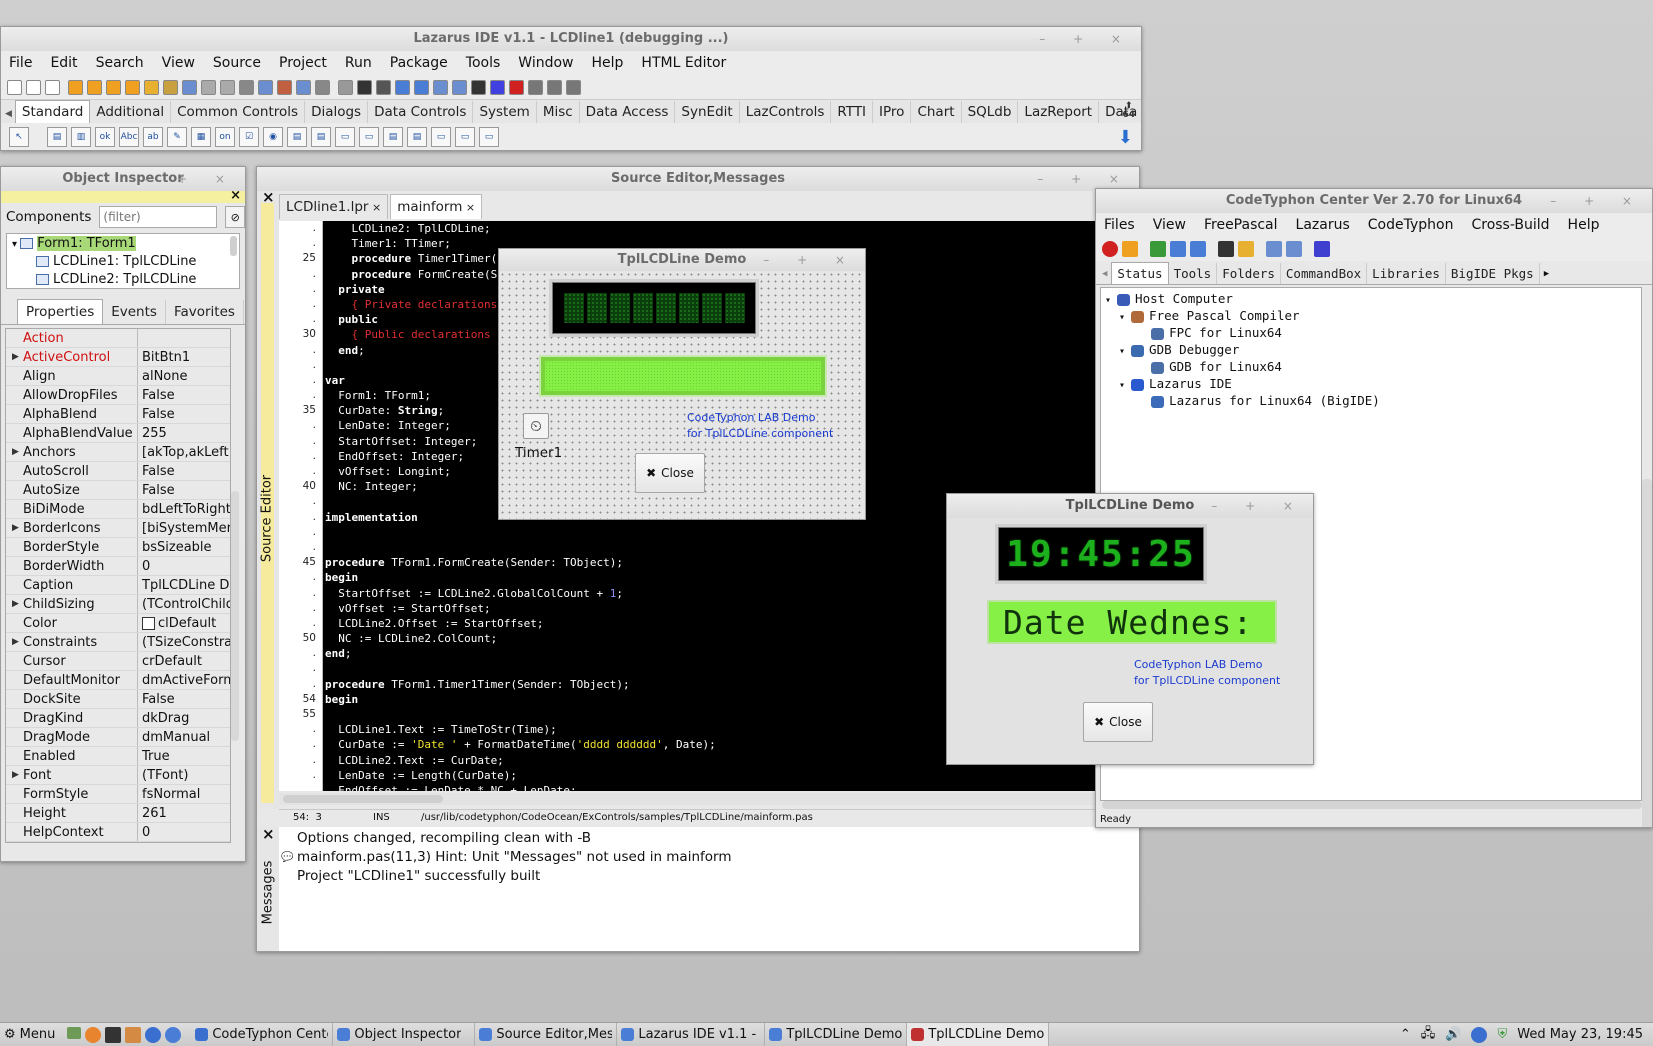  I want to click on property-row: Color clDefault, so click(118, 623).